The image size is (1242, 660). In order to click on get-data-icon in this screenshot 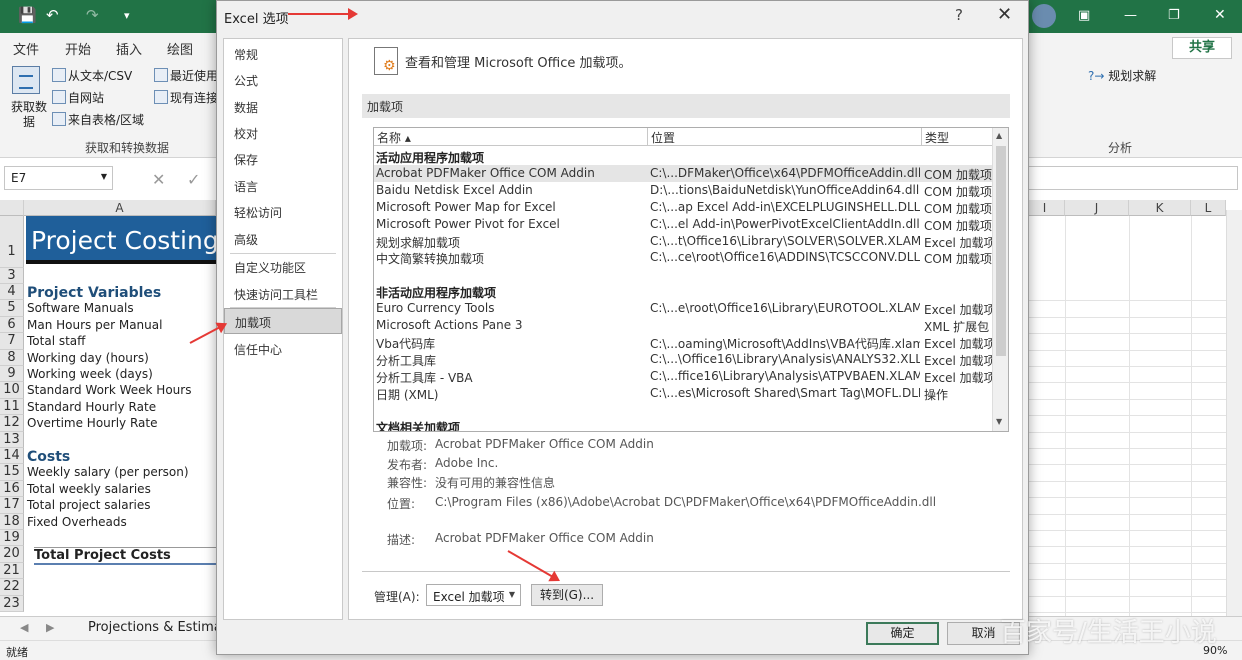, I will do `click(26, 80)`.